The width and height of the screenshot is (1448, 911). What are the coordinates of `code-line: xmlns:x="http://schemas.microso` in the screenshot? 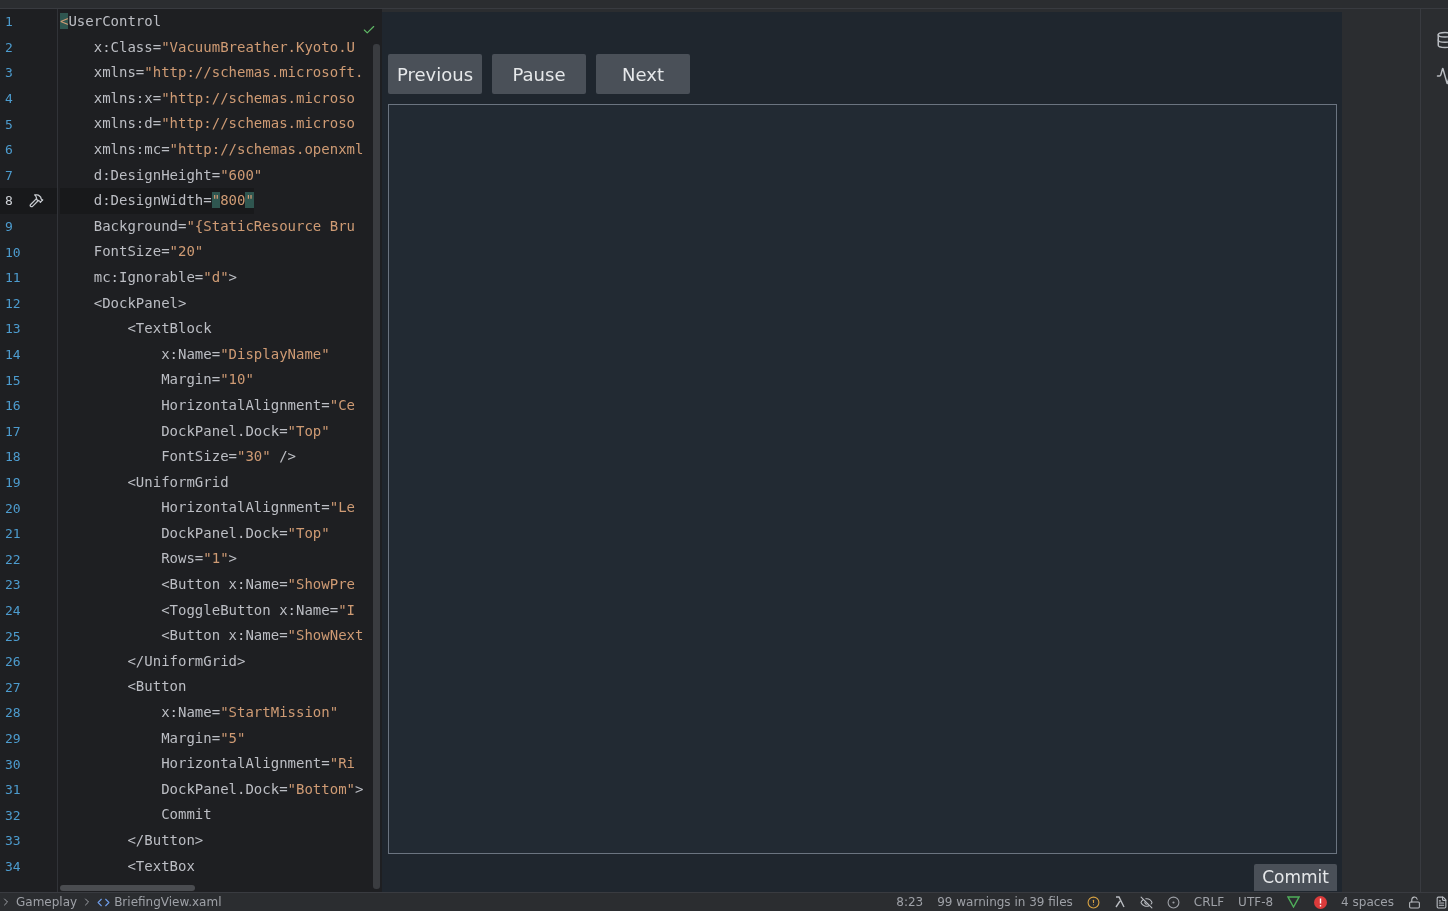 It's located at (224, 98).